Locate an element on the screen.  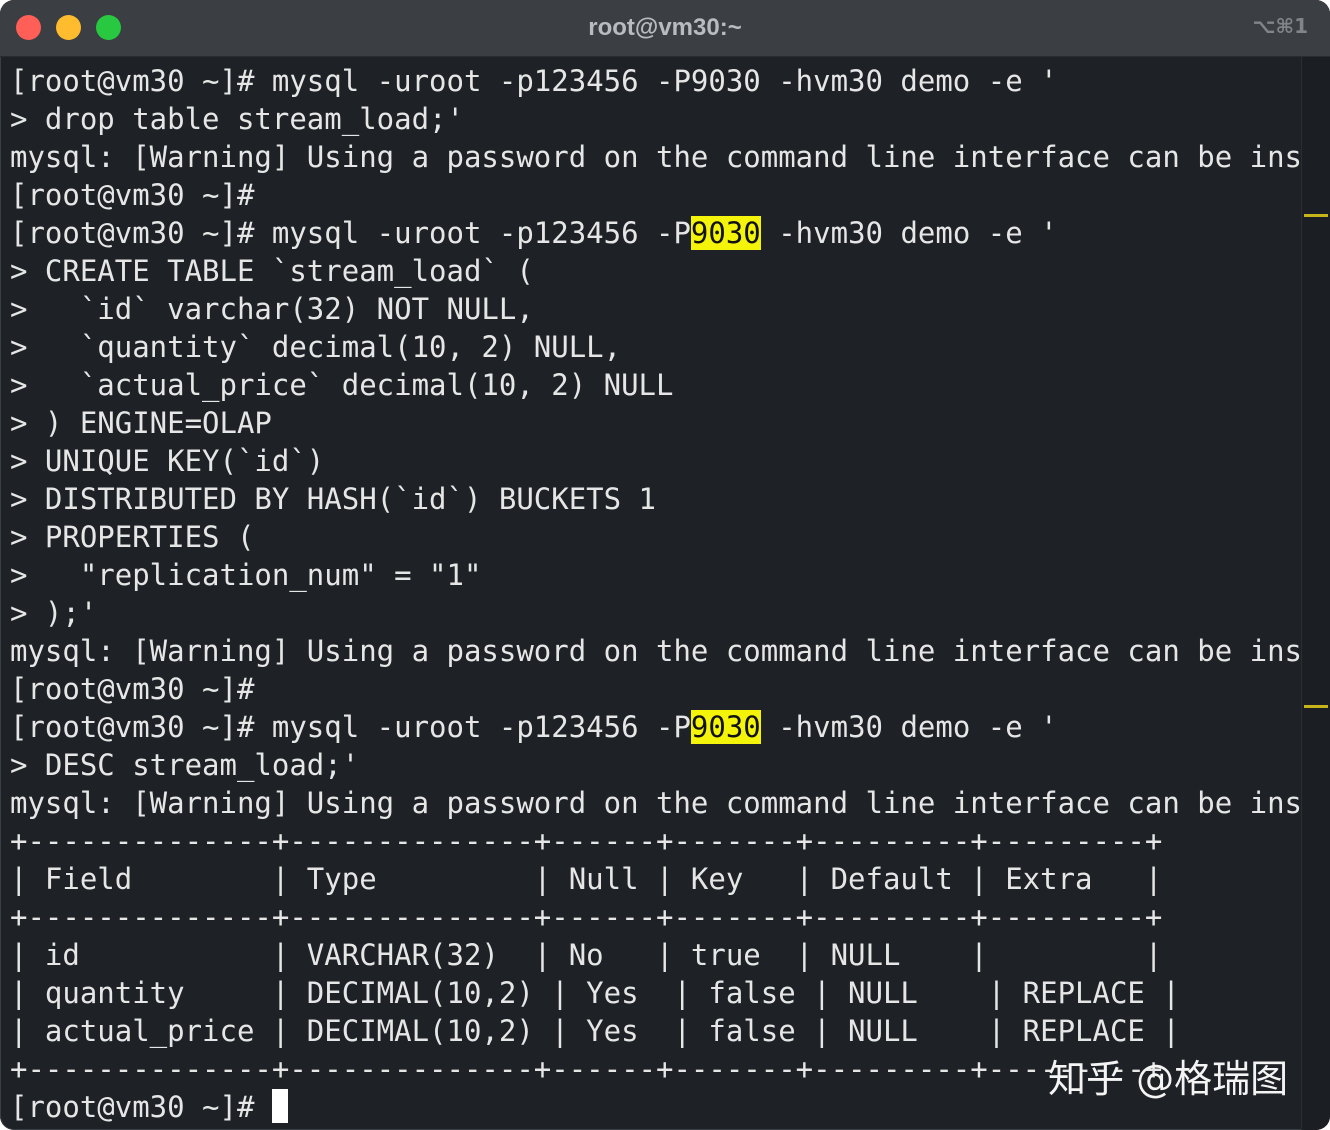
terminal-line: > );' is located at coordinates (655, 613).